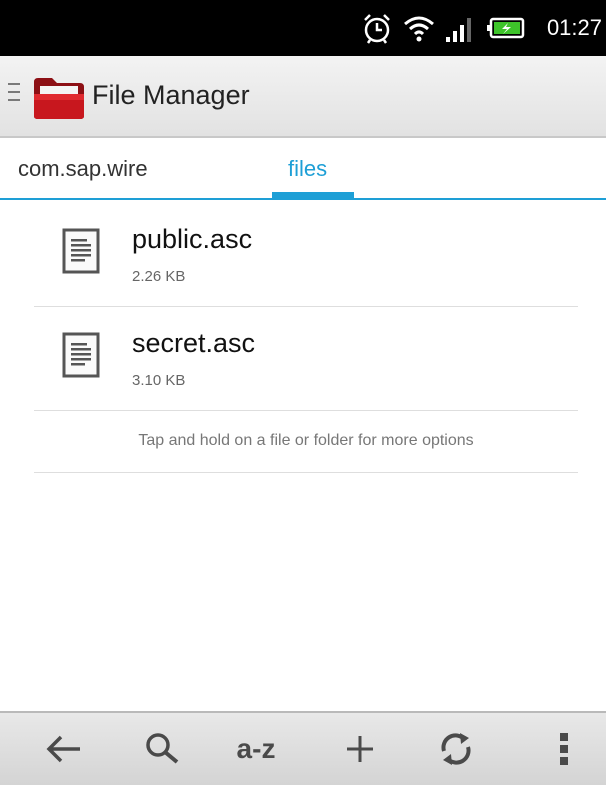 The height and width of the screenshot is (785, 606). I want to click on folder-app-icon, so click(59, 100).